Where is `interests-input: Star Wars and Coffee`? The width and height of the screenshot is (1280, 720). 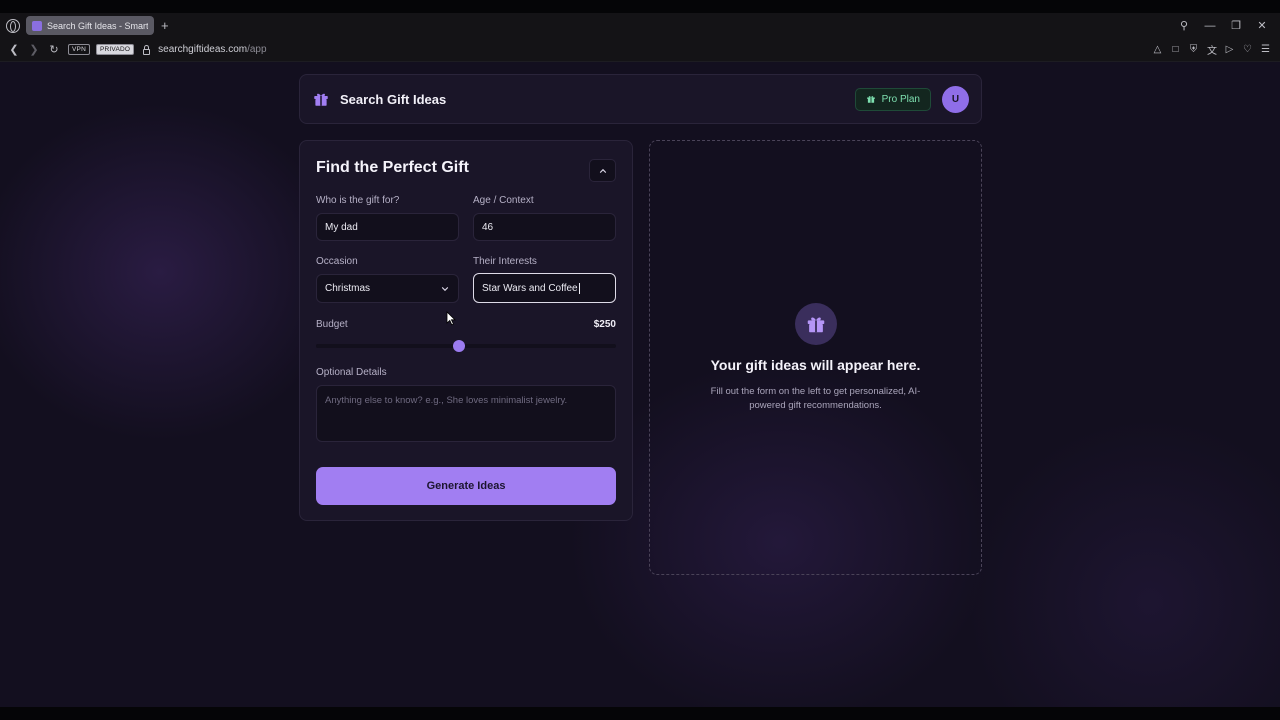
interests-input: Star Wars and Coffee is located at coordinates (544, 288).